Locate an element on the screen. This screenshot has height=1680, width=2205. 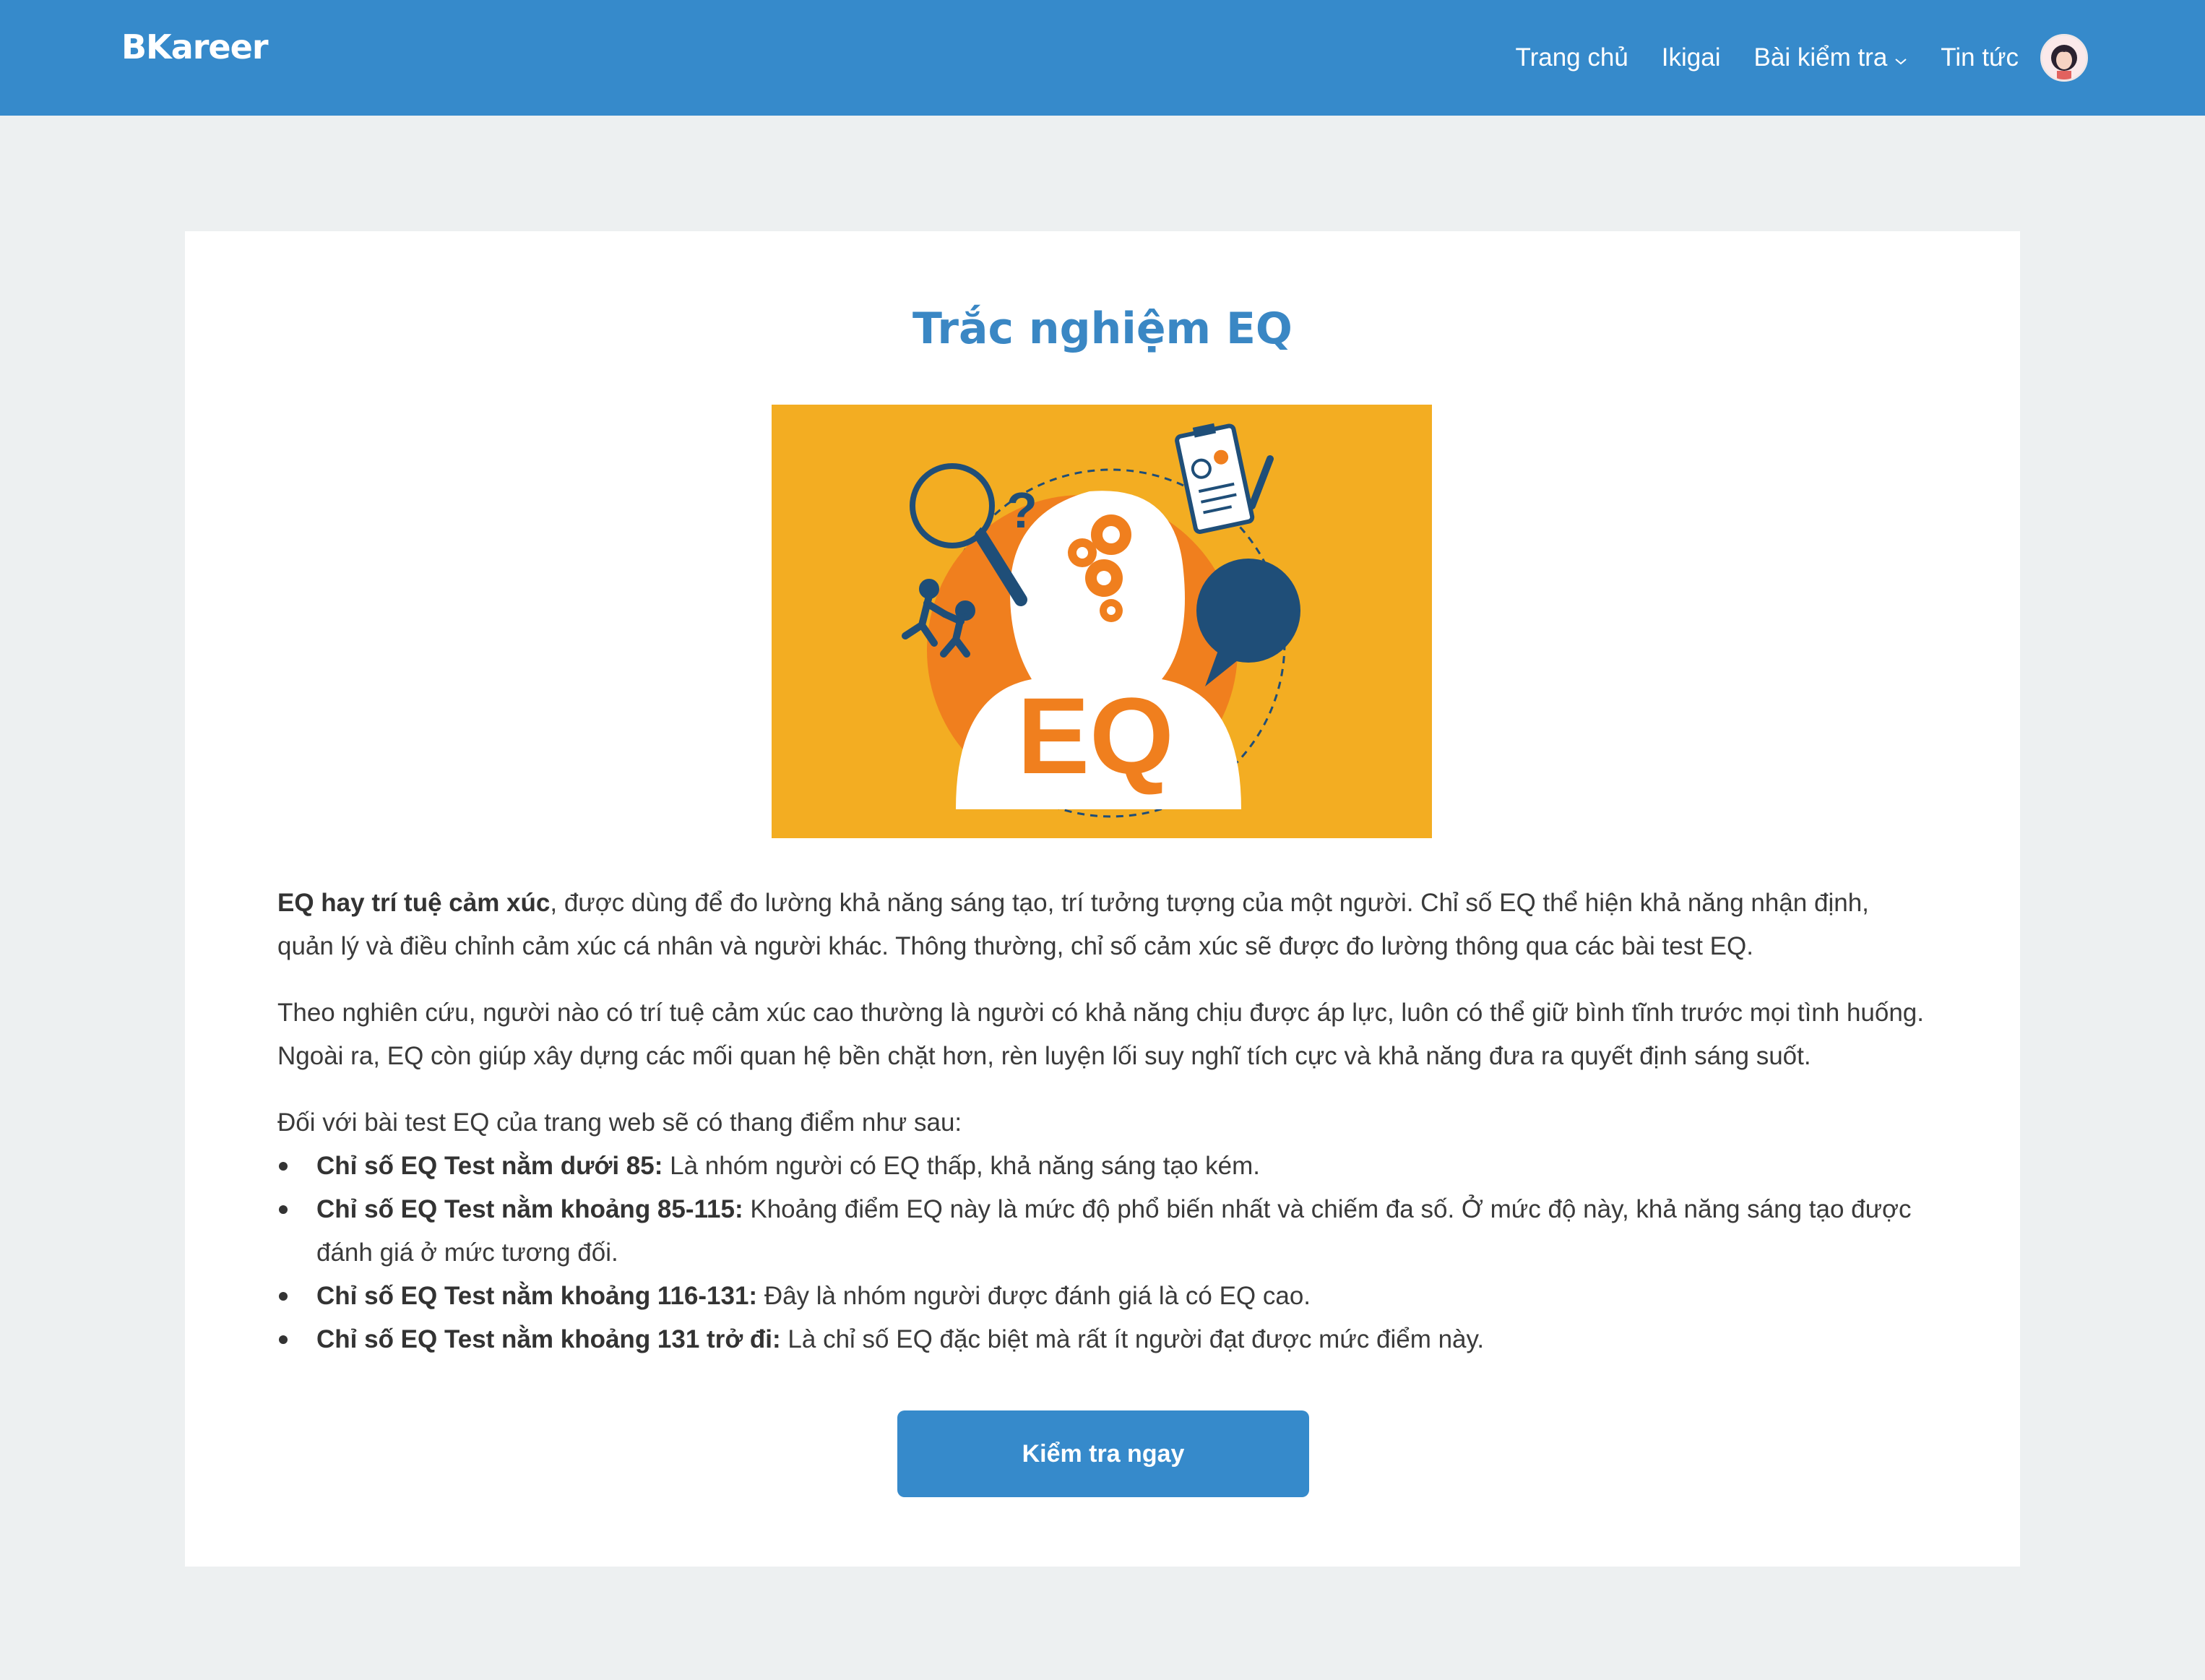
nav-link-news: Tin tức is located at coordinates (1980, 57).